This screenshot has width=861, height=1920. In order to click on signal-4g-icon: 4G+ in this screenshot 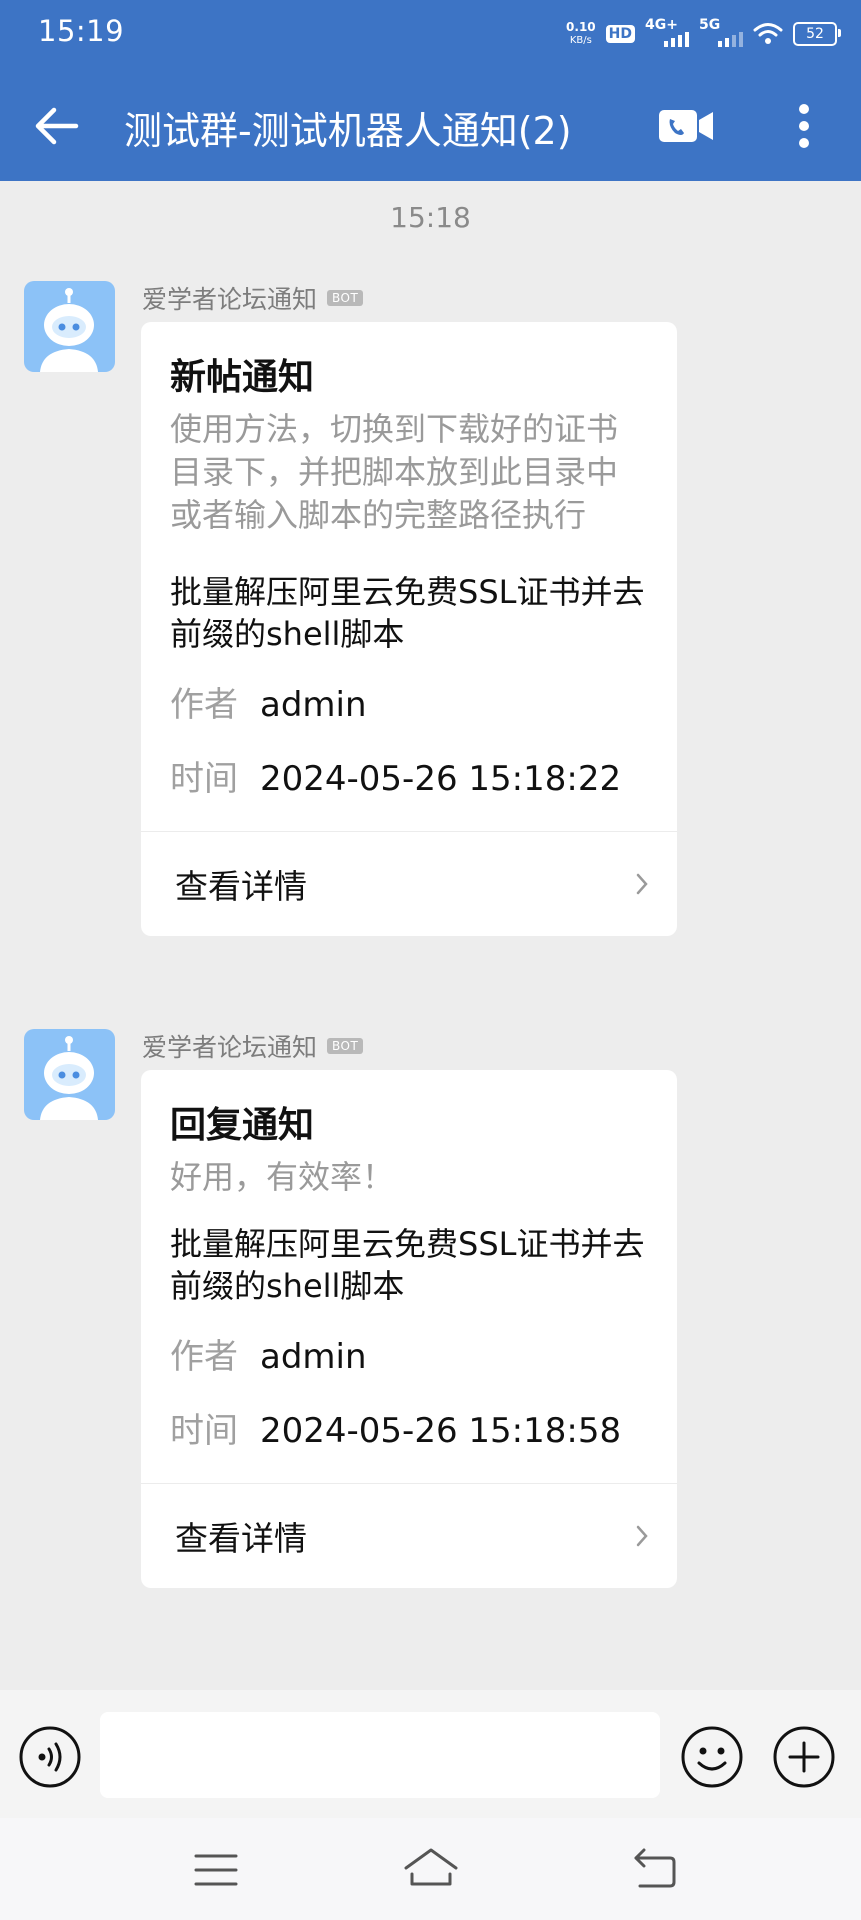, I will do `click(667, 33)`.